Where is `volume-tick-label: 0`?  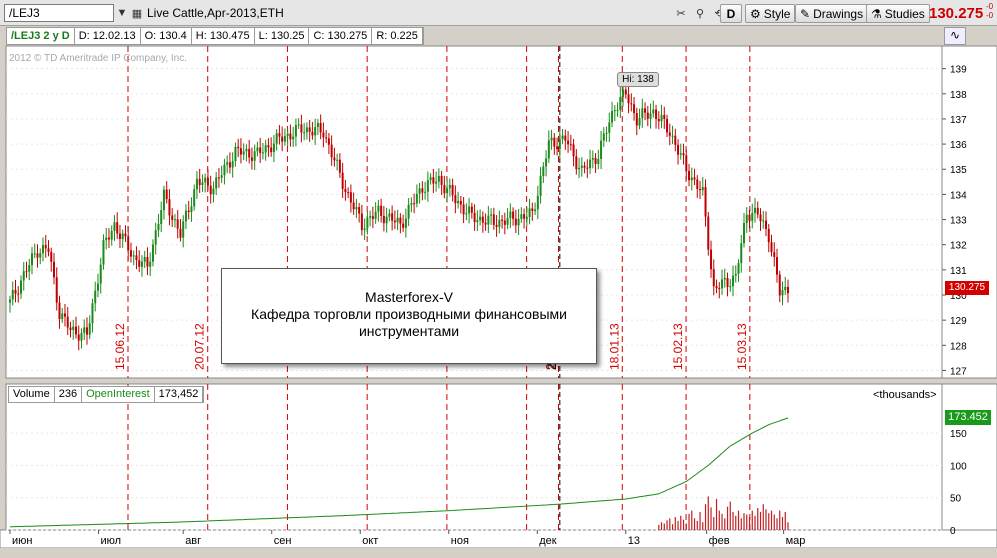
volume-tick-label: 0 is located at coordinates (953, 531).